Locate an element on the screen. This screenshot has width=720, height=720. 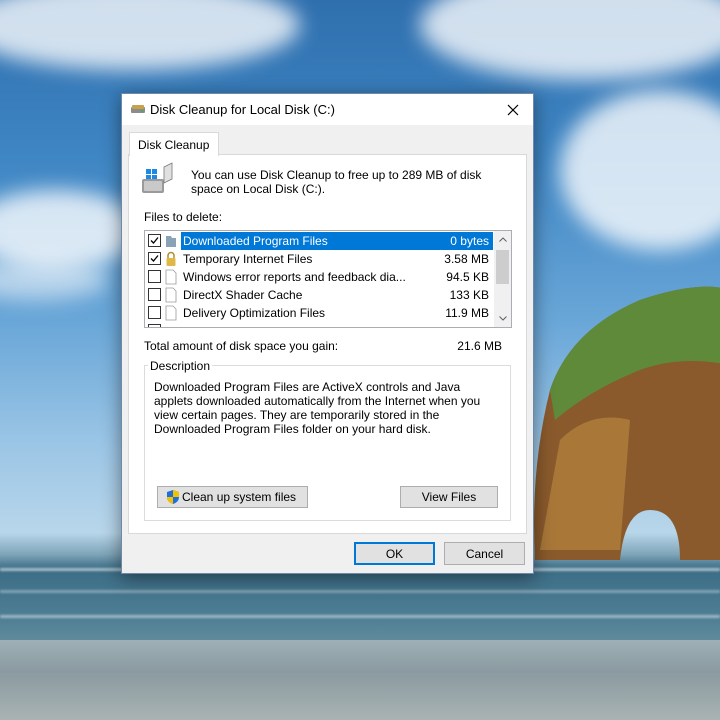
item-name: Downloaded Program Files is located at coordinates (295, 241).